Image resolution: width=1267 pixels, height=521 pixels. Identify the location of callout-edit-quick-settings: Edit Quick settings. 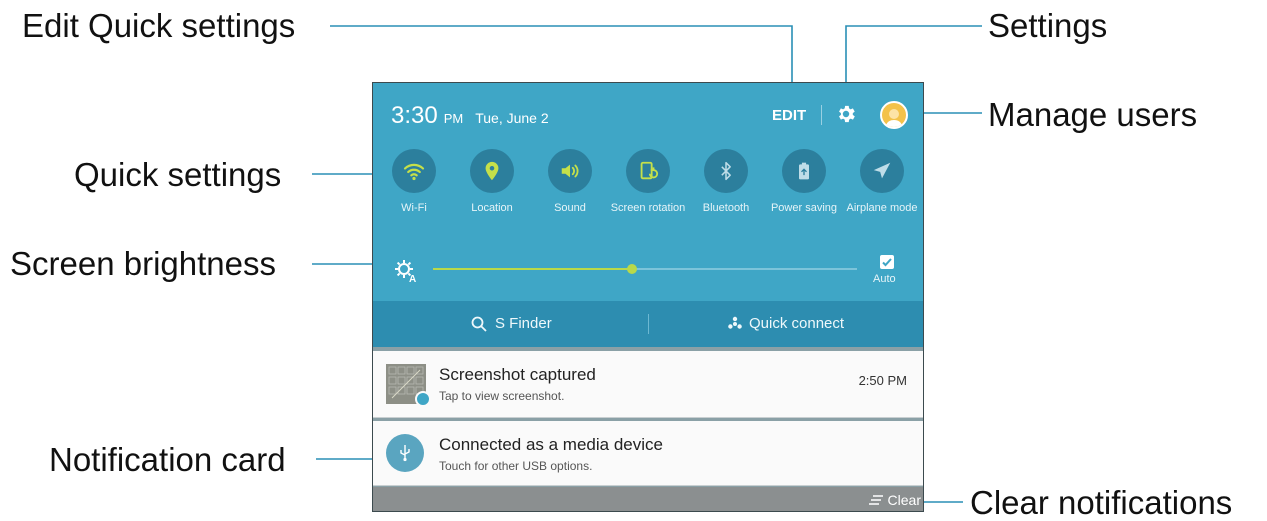
(159, 25).